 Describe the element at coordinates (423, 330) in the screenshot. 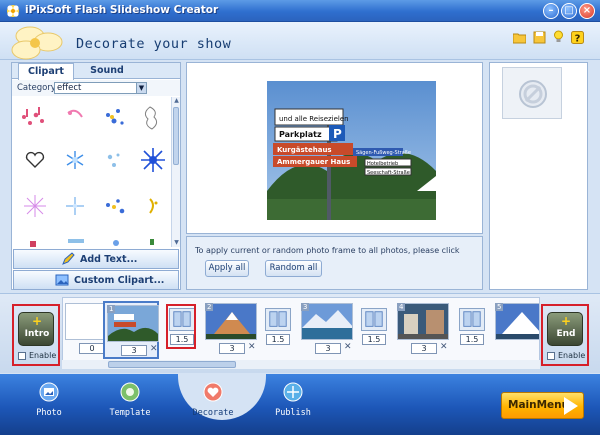

I see `slide-4: 4 3 ✕` at that location.